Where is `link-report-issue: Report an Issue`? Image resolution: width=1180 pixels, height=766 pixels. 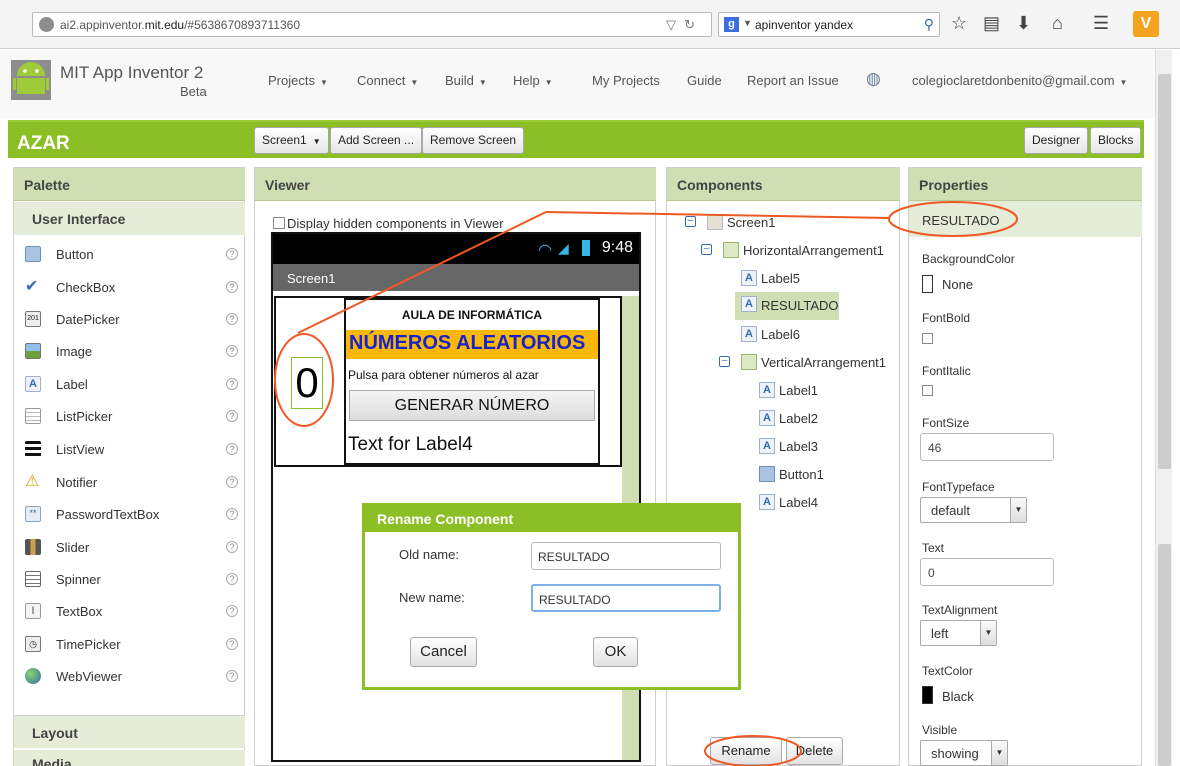
link-report-issue: Report an Issue is located at coordinates (793, 80).